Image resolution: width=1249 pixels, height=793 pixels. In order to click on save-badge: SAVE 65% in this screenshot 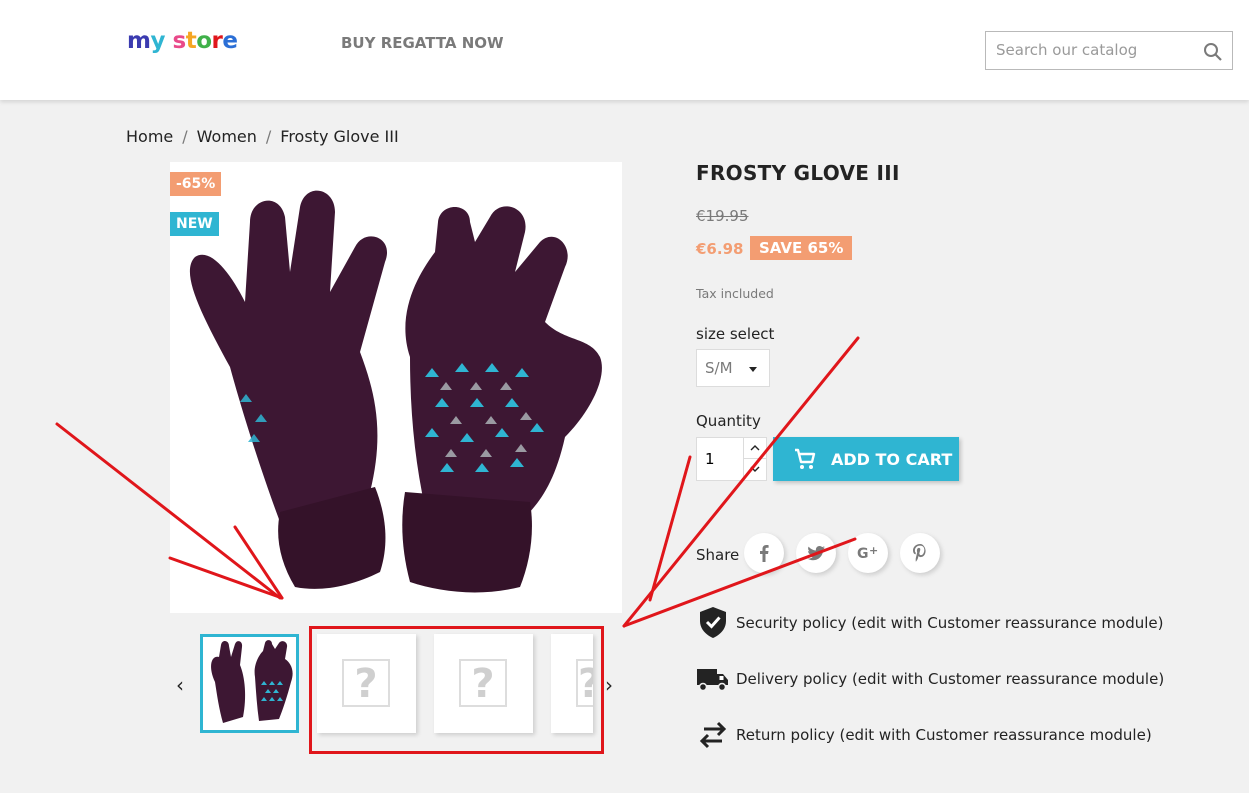, I will do `click(801, 248)`.